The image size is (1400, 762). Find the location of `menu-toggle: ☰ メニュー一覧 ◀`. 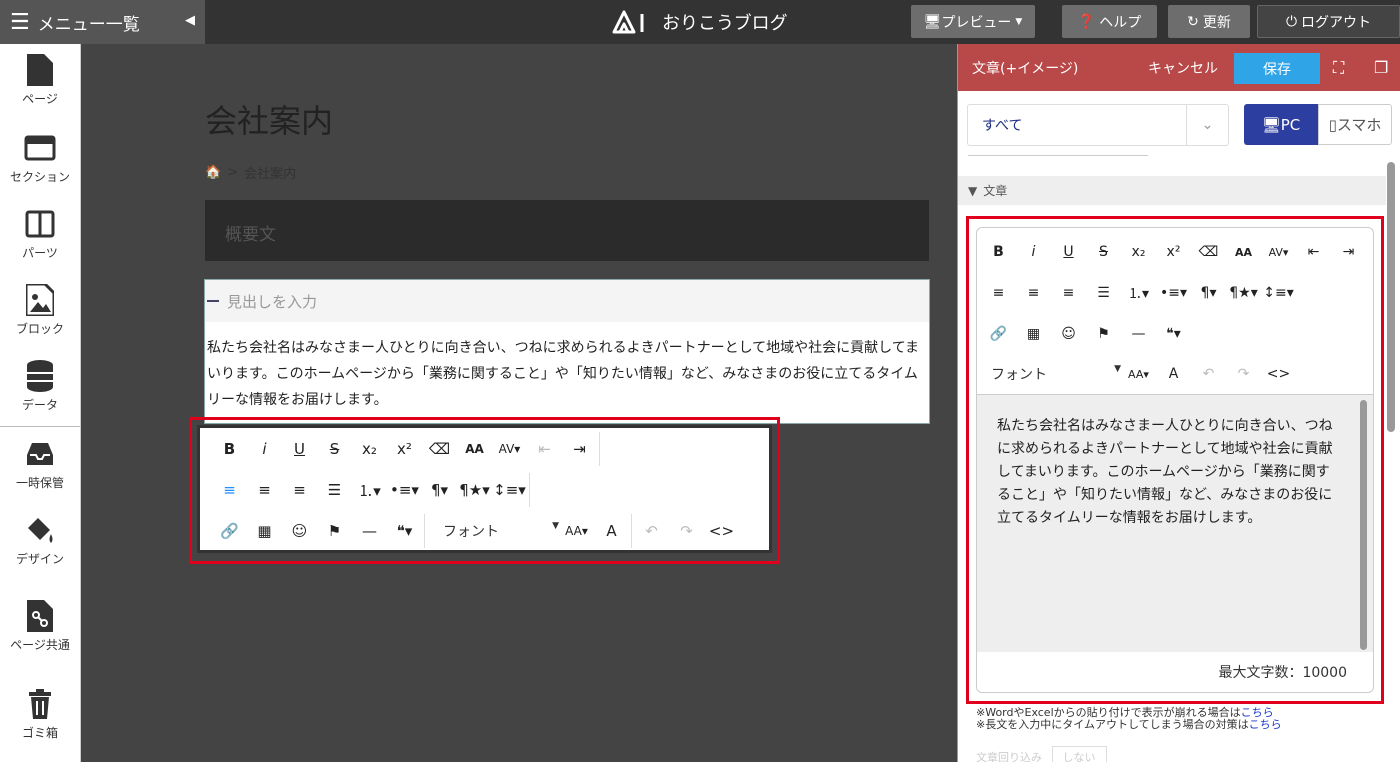

menu-toggle: ☰ メニュー一覧 ◀ is located at coordinates (102, 22).